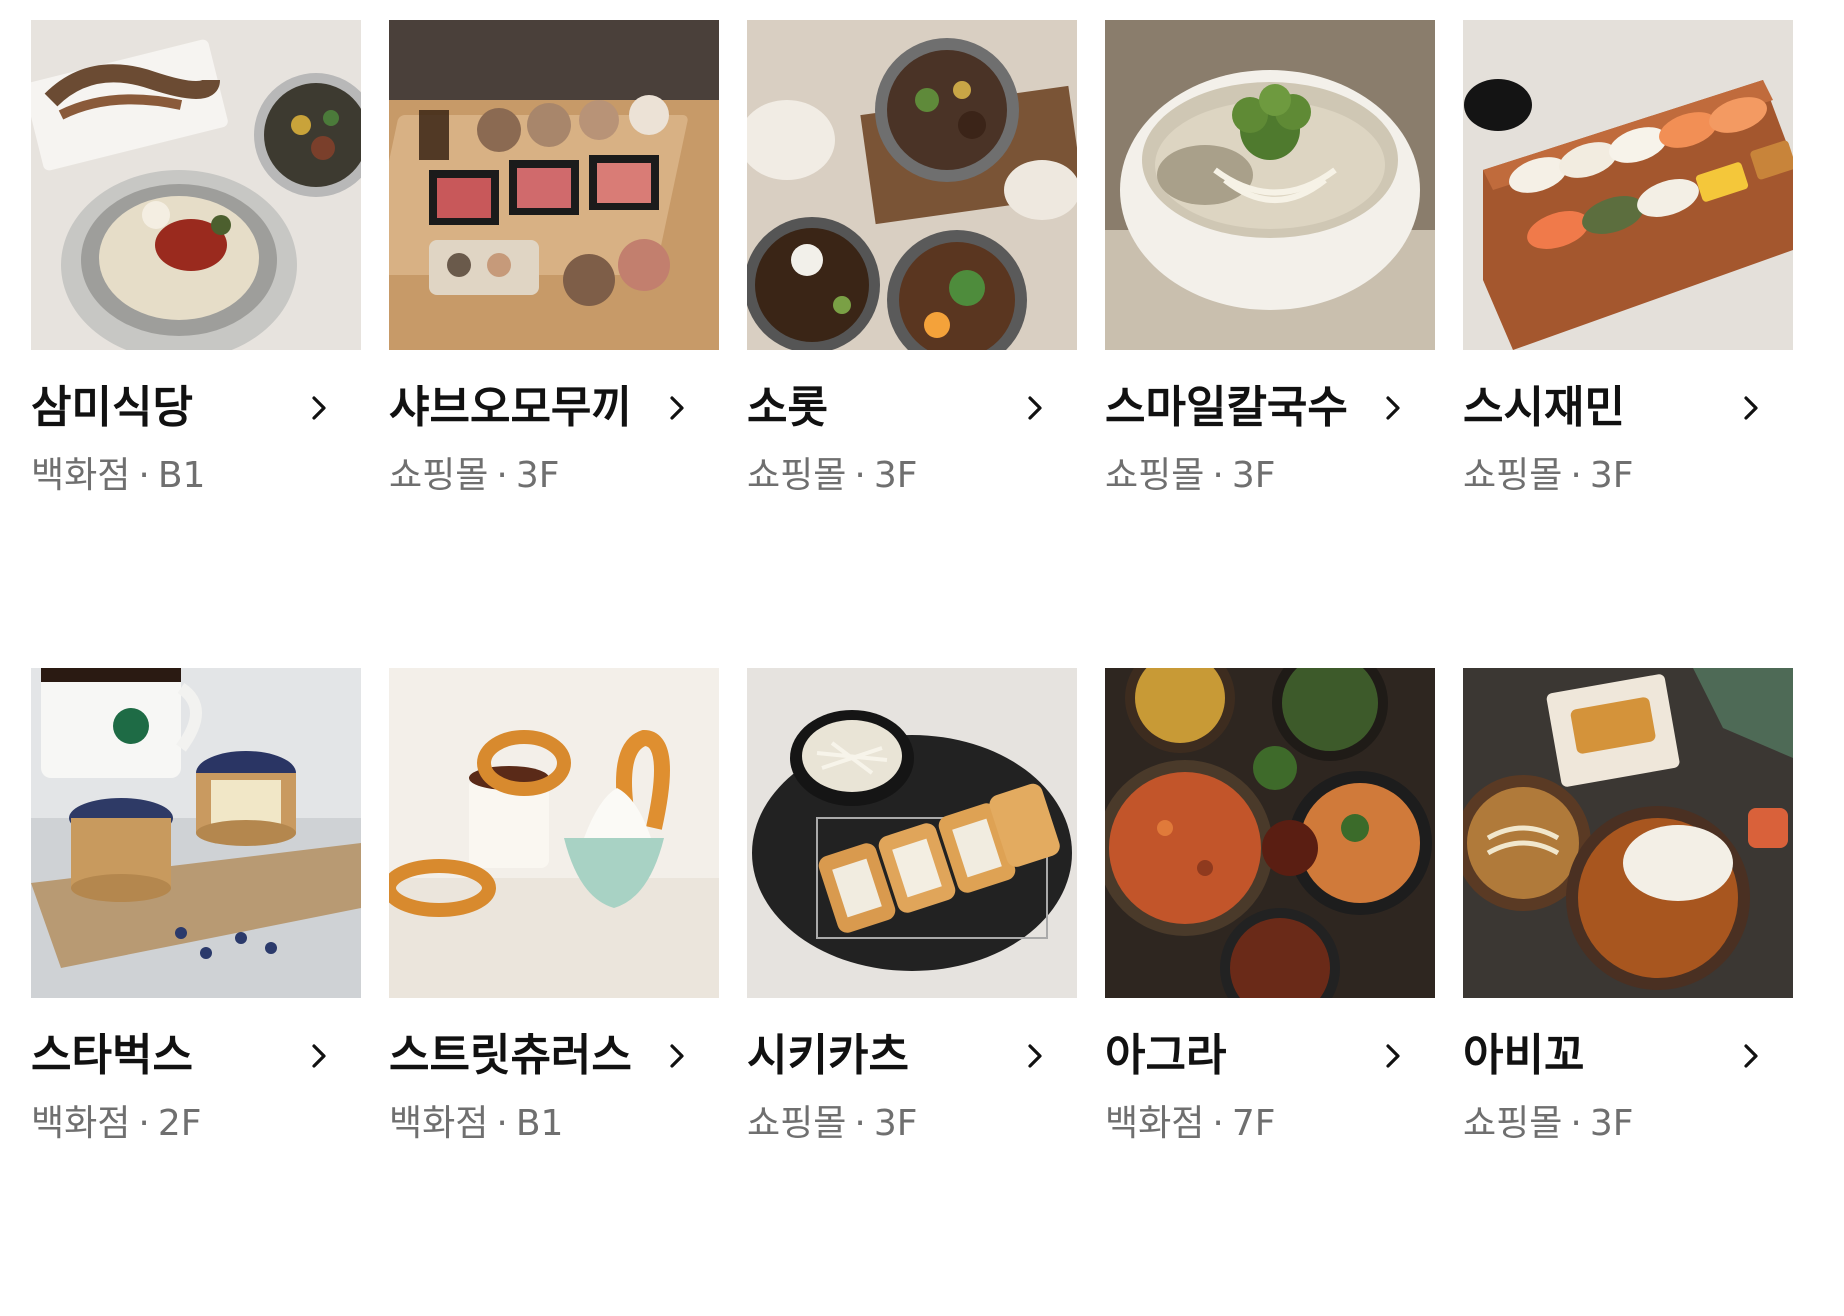 This screenshot has width=1844, height=1316. Describe the element at coordinates (1544, 408) in the screenshot. I see `restaurant-name: 스시재민` at that location.